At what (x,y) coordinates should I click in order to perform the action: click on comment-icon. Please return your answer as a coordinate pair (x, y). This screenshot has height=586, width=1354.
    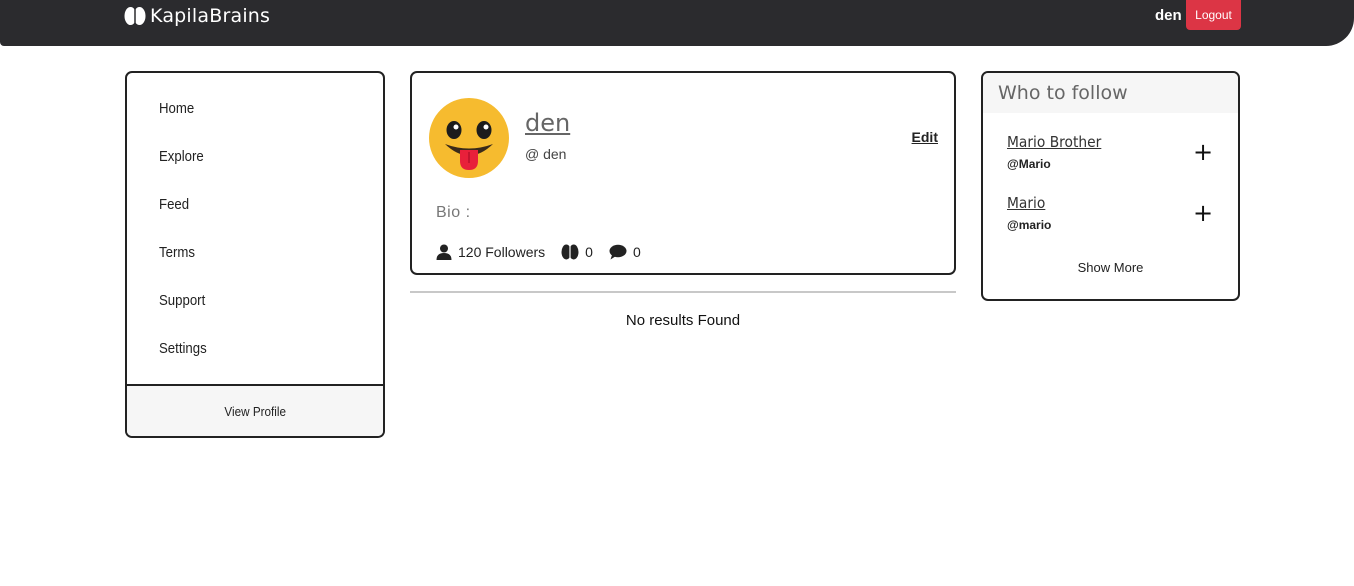
    Looking at the image, I should click on (618, 252).